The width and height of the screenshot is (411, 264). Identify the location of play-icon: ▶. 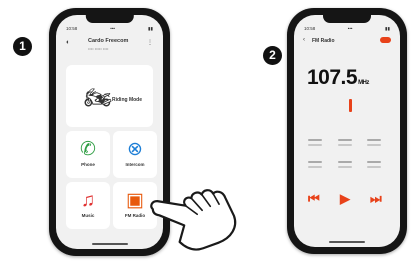
(345, 199).